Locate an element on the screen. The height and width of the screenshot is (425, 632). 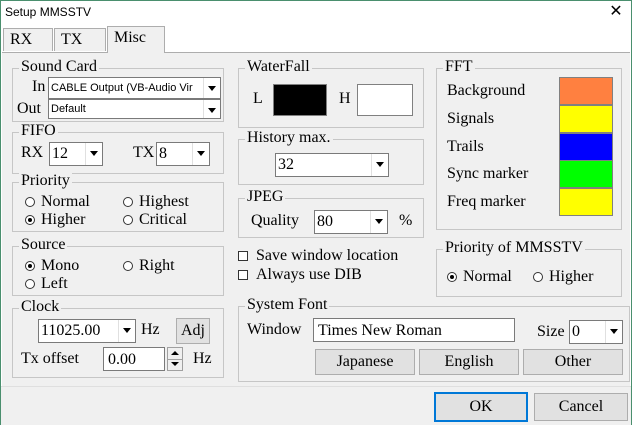
ok-button-label: OK is located at coordinates (481, 406).